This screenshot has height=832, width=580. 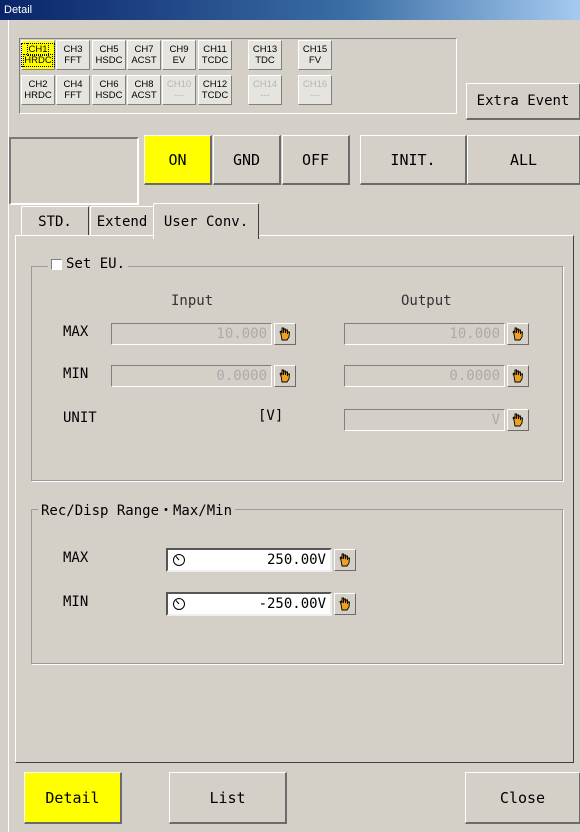 I want to click on range-min-value: -250.00V, so click(x=292, y=604).